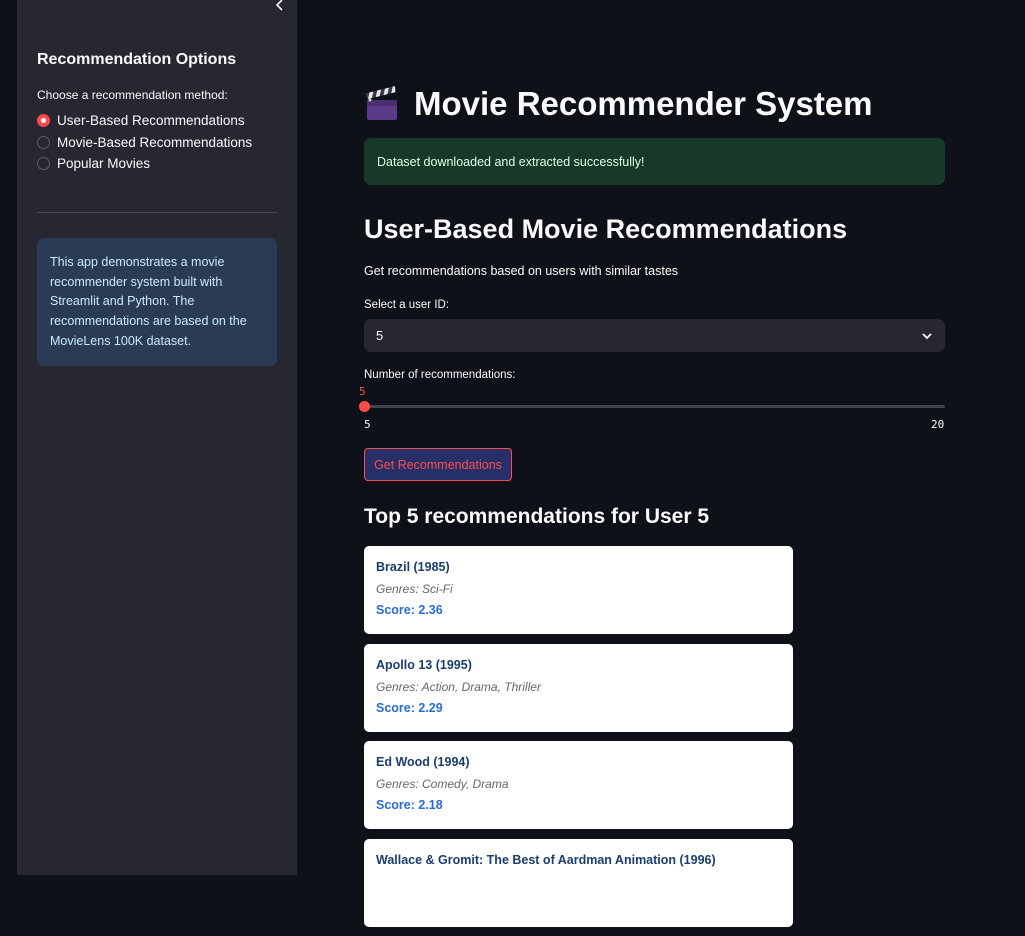  Describe the element at coordinates (654, 335) in the screenshot. I see `user-id-select: 5` at that location.